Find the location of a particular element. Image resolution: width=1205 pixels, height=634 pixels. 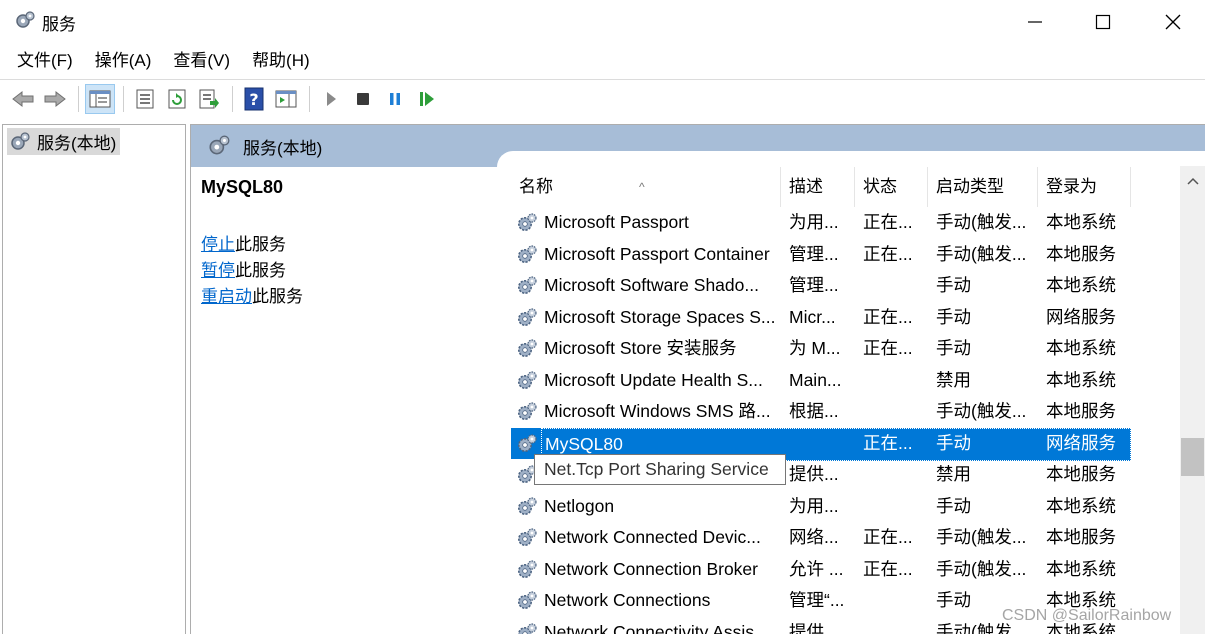

action-stop: 停止此服务 is located at coordinates (252, 245).